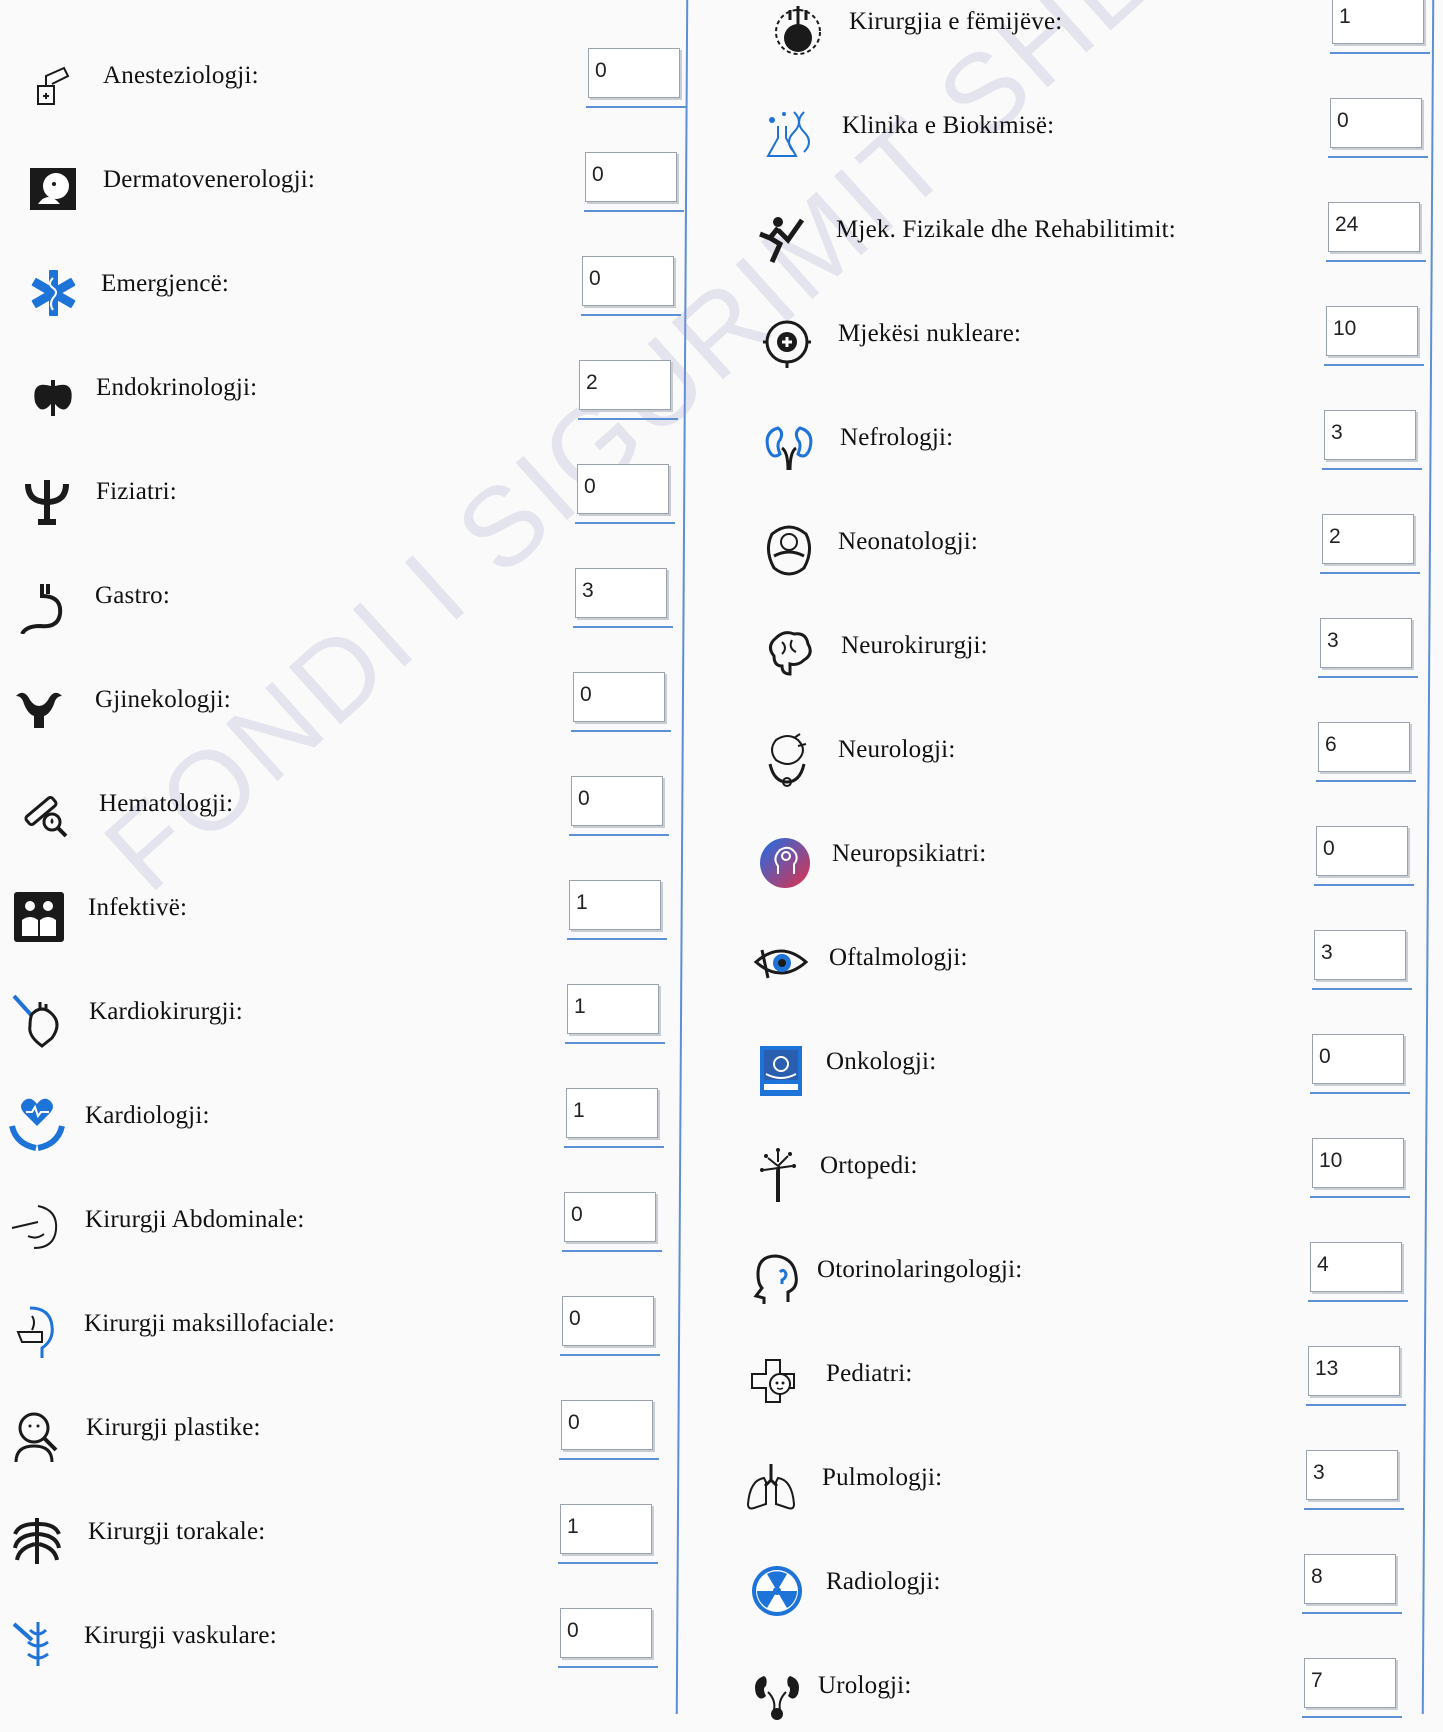 The image size is (1443, 1732). What do you see at coordinates (721, 1175) in the screenshot?
I see `specialty-row: Ortopedi: 10` at bounding box center [721, 1175].